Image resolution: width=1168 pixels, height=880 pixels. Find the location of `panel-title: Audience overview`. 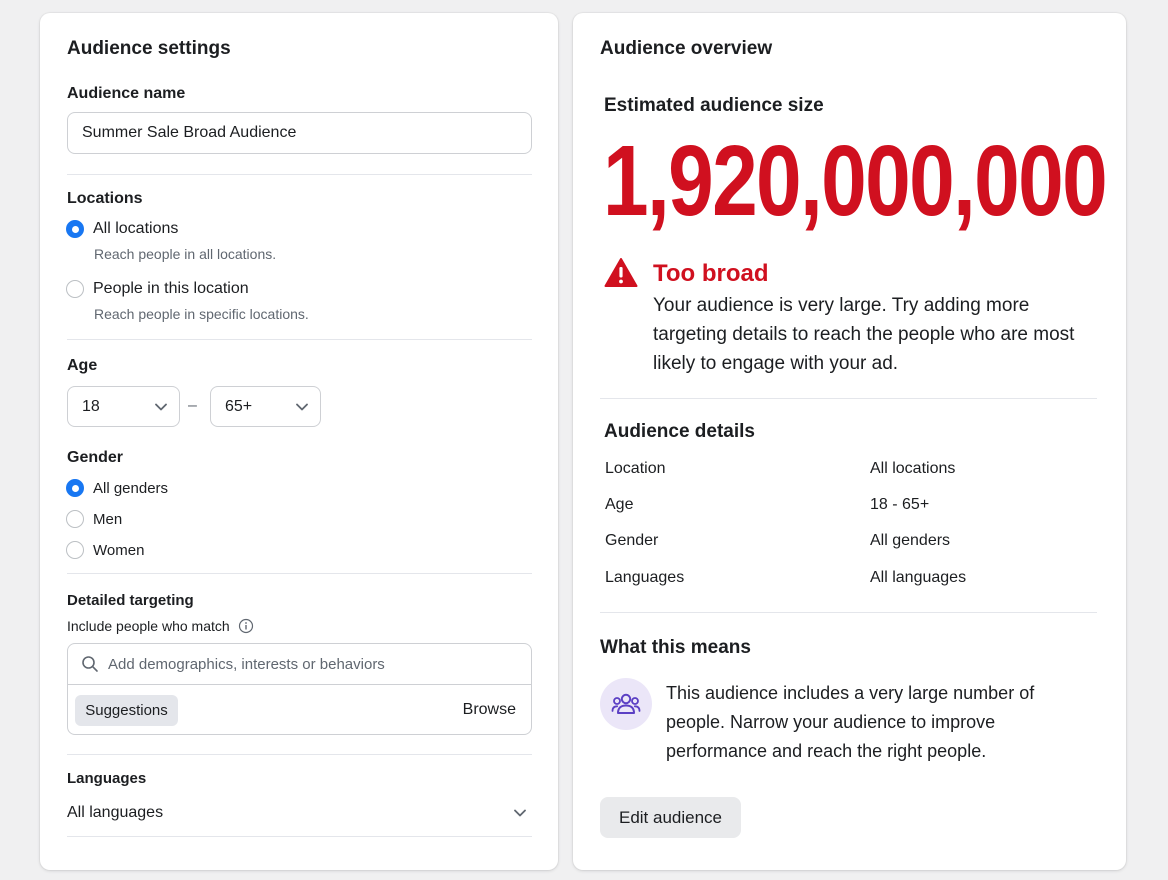

panel-title: Audience overview is located at coordinates (686, 48).